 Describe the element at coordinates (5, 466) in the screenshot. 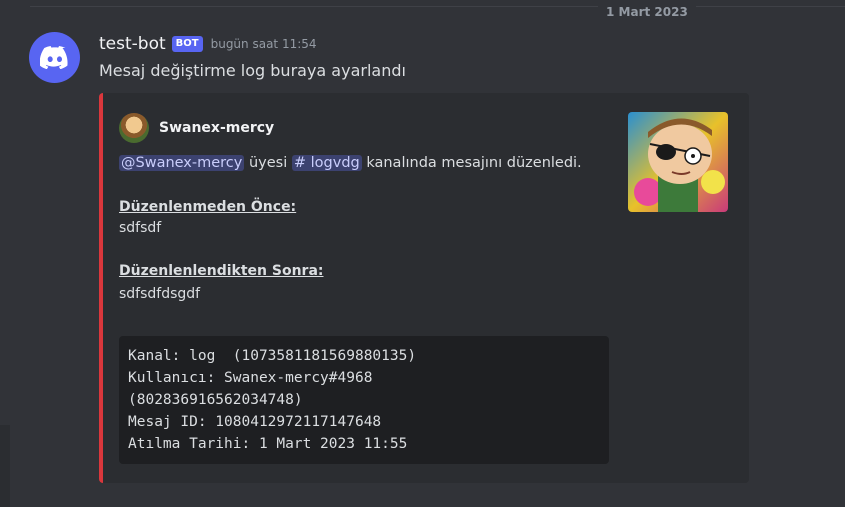

I see `left-edge-strip` at that location.